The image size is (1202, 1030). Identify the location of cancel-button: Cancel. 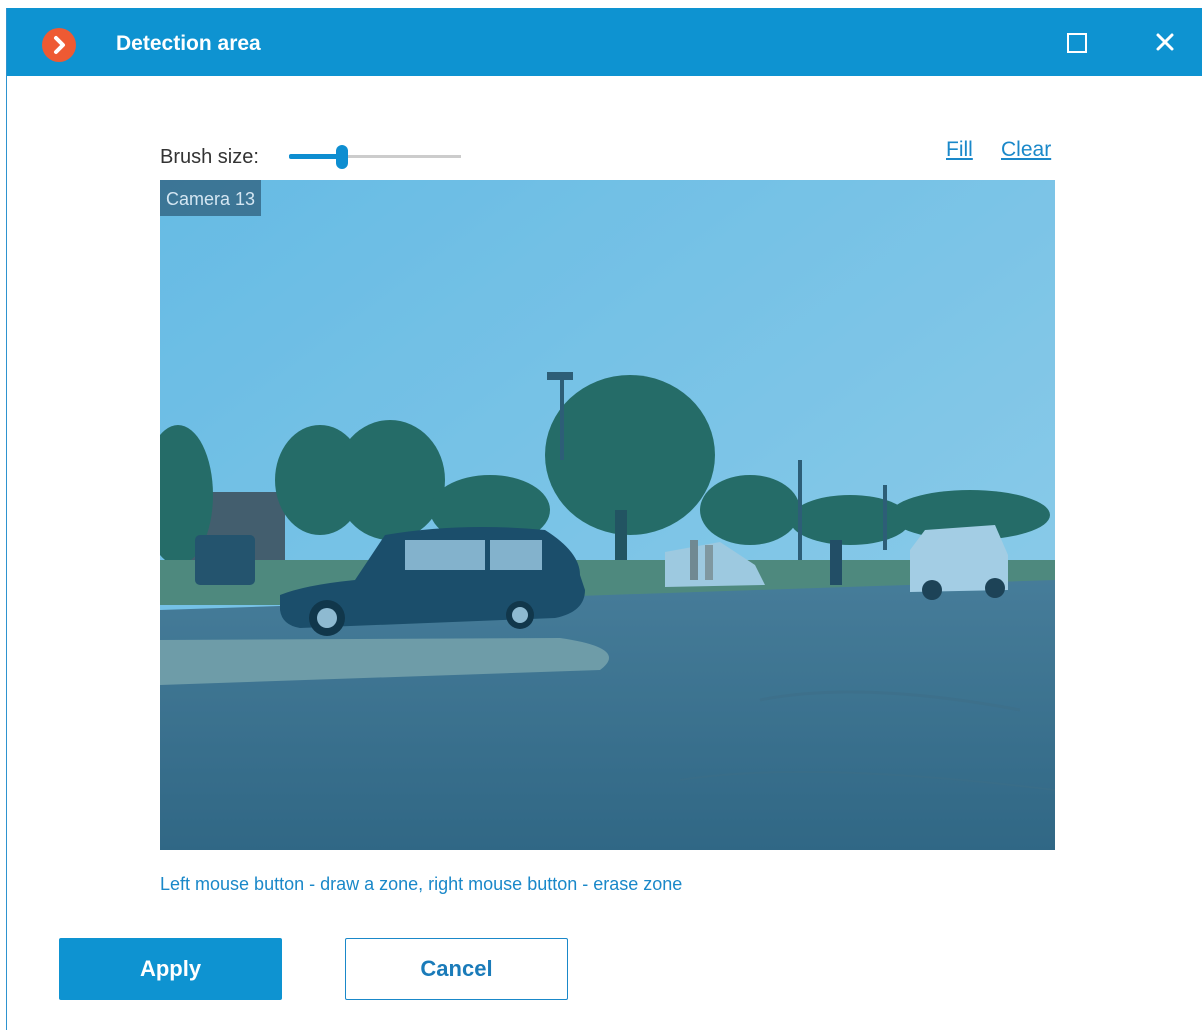
(456, 969).